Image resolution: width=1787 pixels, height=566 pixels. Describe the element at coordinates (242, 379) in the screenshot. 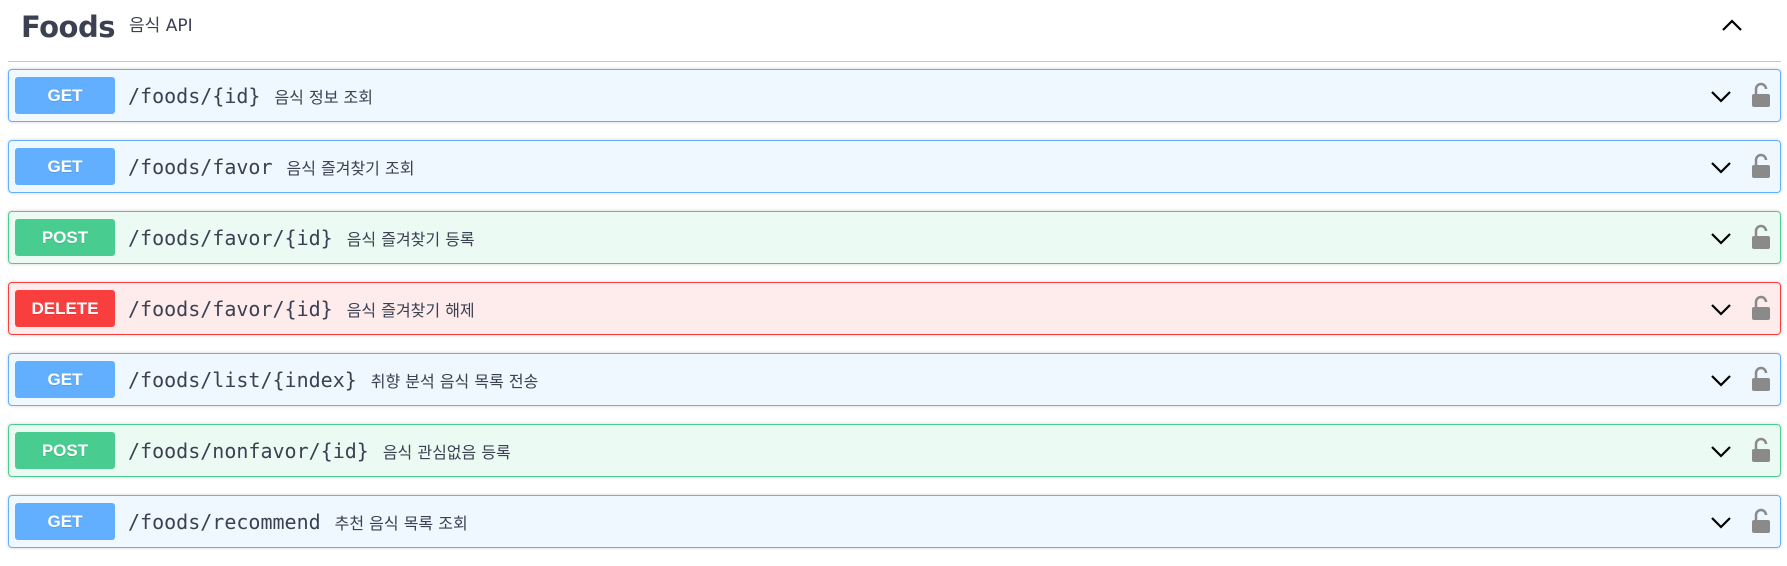

I see `operation-path: /foods/list/{index}` at that location.